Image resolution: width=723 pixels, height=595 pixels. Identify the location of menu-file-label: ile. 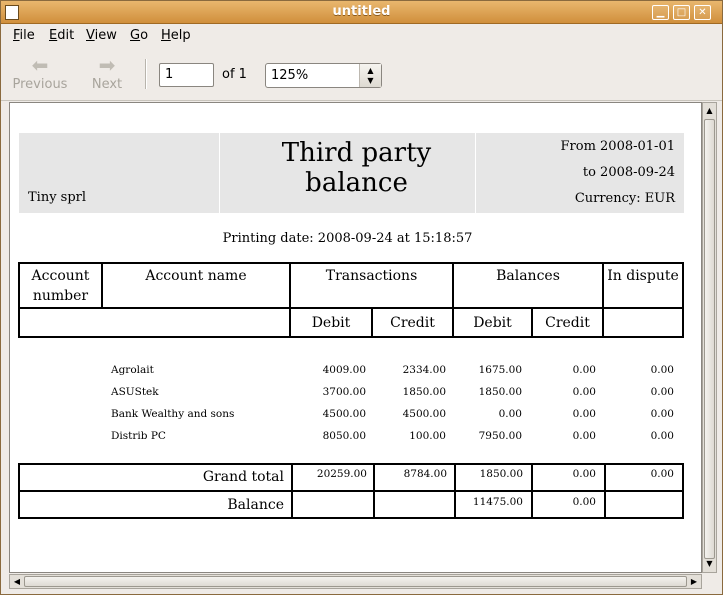
(27, 35).